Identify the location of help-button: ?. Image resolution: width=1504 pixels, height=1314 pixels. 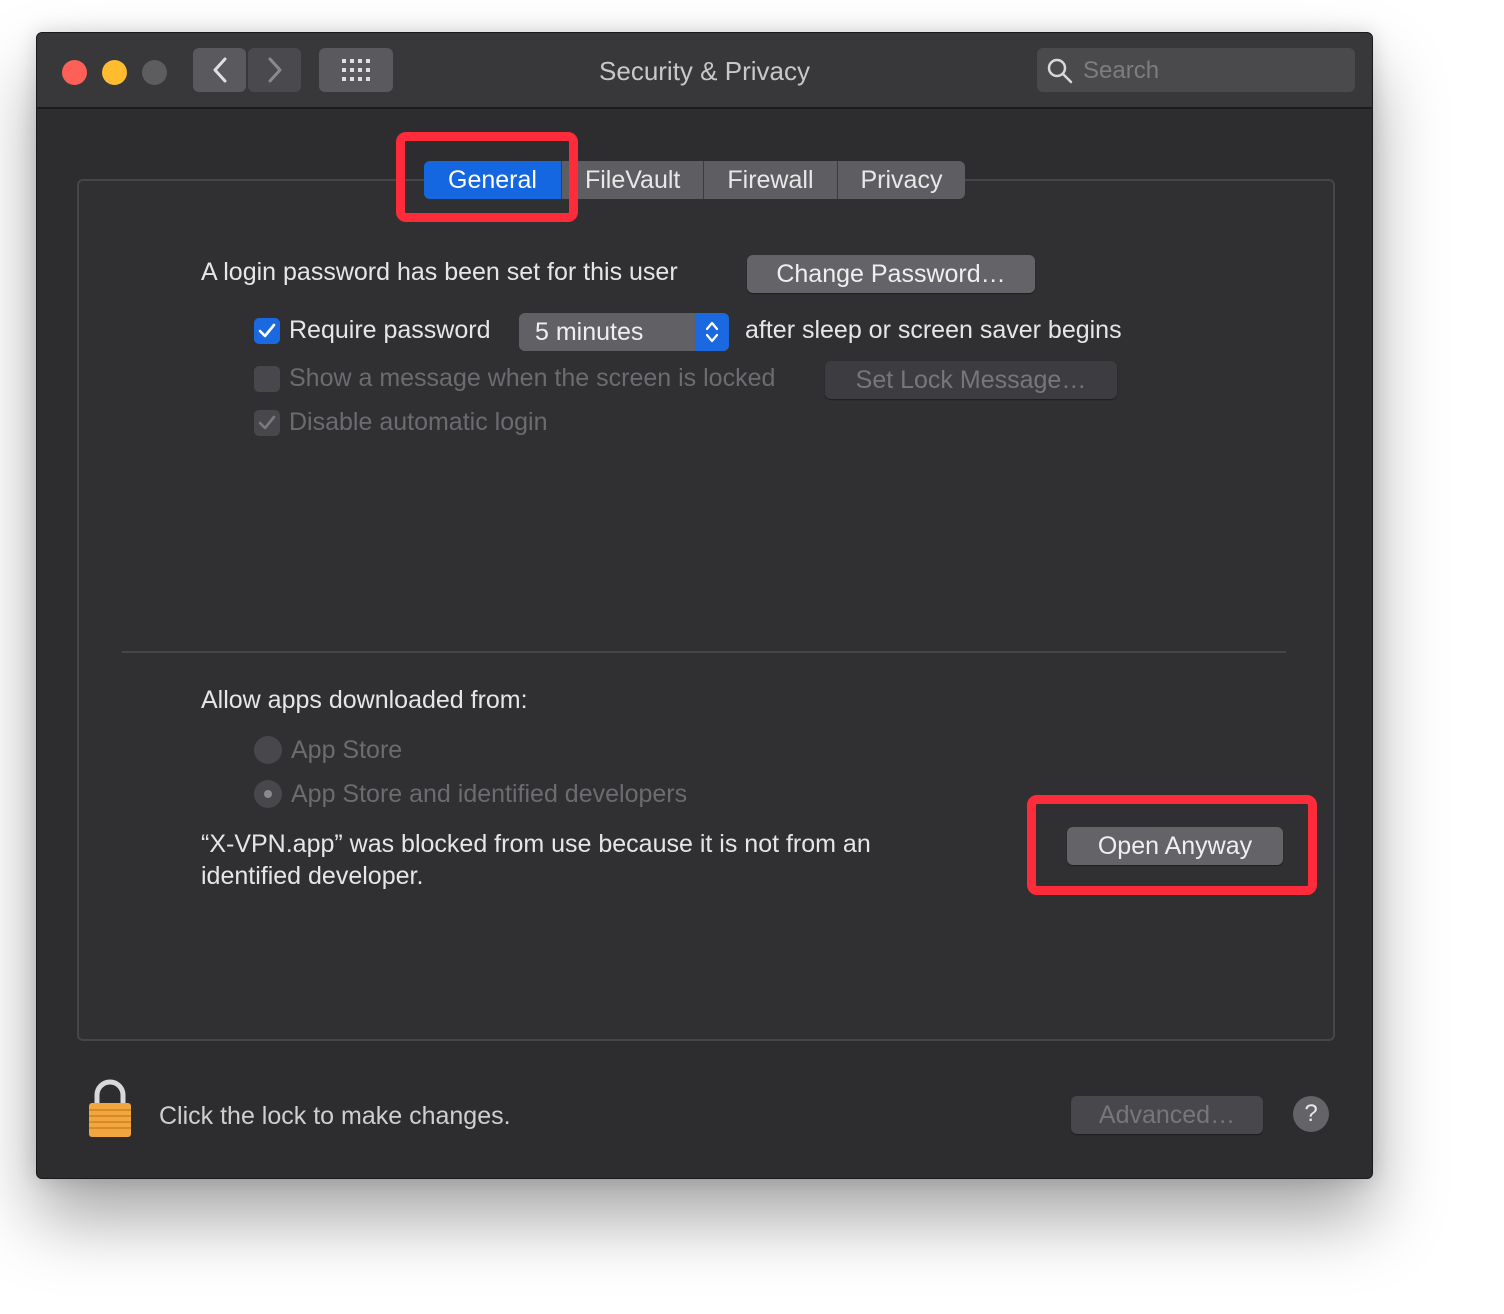
(1311, 1114).